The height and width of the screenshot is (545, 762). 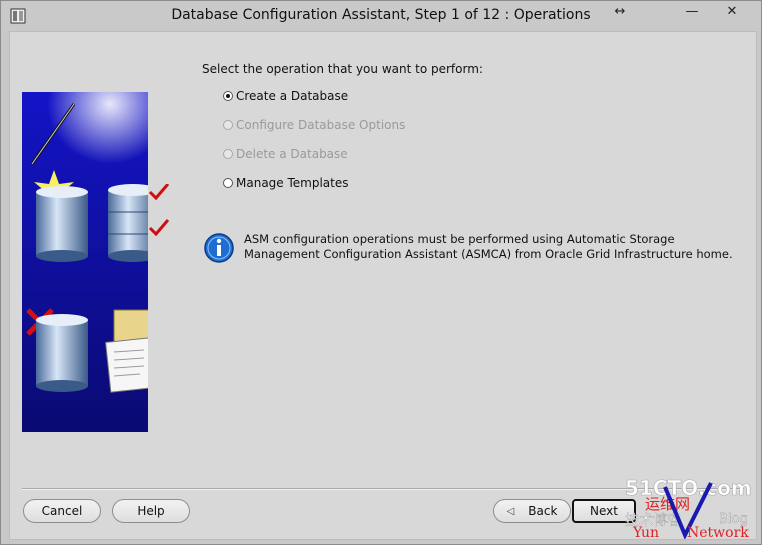 What do you see at coordinates (620, 12) in the screenshot?
I see `resize-icon: ↔` at bounding box center [620, 12].